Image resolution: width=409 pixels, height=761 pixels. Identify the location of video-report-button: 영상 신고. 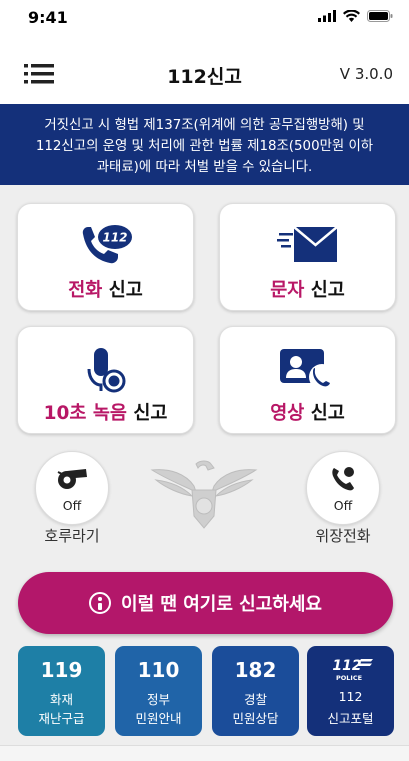
(307, 380).